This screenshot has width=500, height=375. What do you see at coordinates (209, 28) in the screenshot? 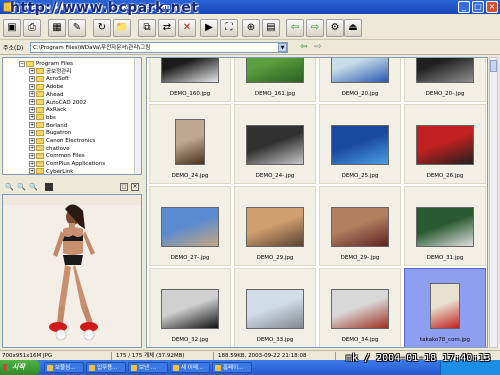
I see `slideshow-button: ▶` at bounding box center [209, 28].